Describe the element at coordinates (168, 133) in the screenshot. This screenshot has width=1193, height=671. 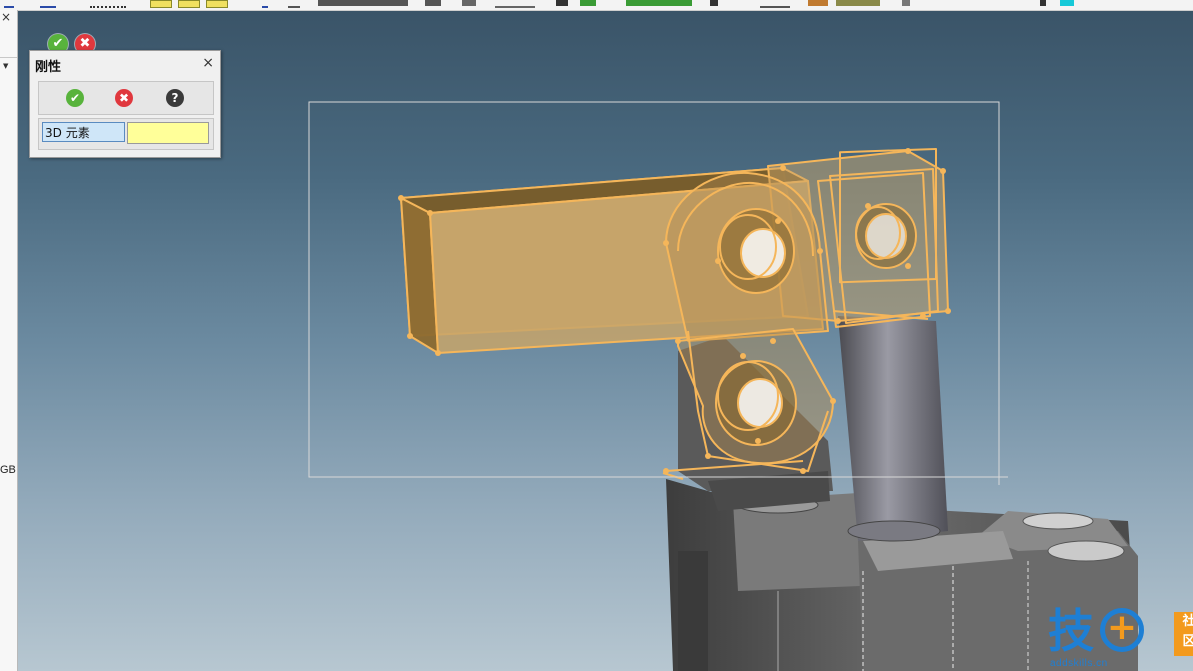
I see `element-selection-field` at that location.